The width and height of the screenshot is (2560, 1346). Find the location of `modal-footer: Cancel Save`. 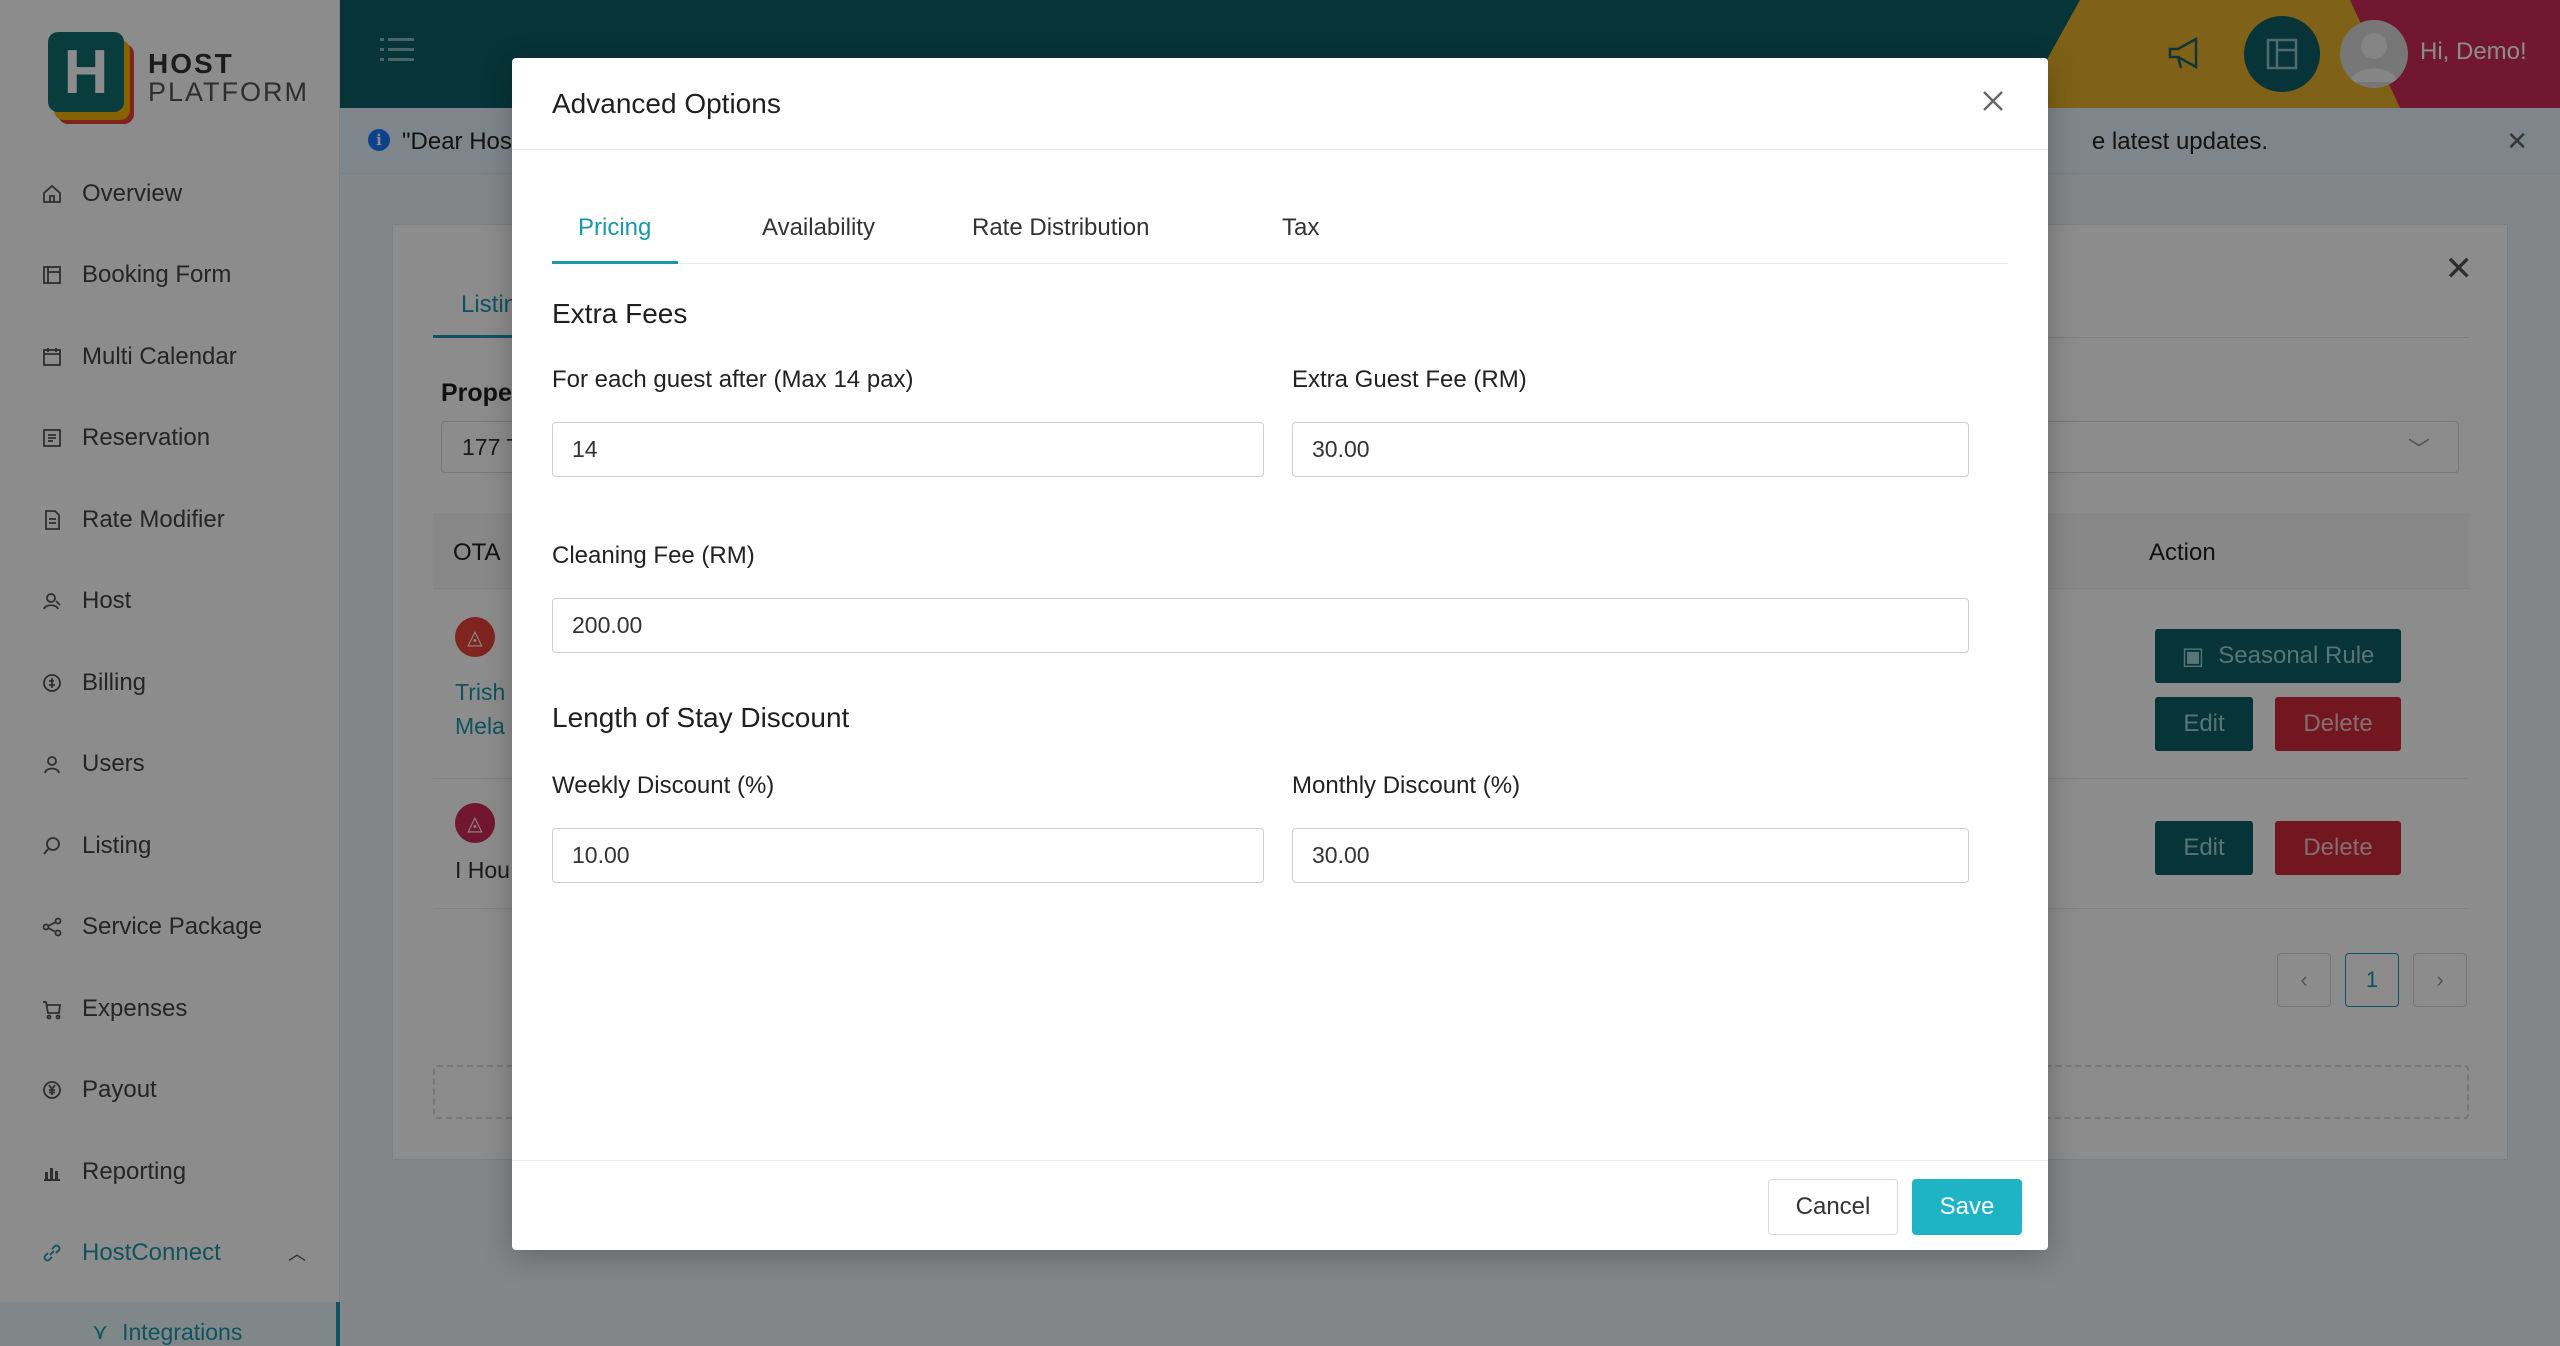

modal-footer: Cancel Save is located at coordinates (1280, 1205).